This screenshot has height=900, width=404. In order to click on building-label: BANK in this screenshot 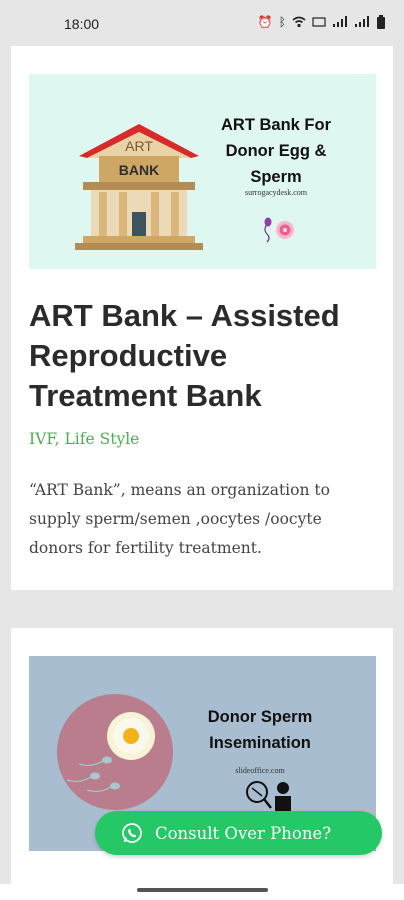, I will do `click(139, 170)`.